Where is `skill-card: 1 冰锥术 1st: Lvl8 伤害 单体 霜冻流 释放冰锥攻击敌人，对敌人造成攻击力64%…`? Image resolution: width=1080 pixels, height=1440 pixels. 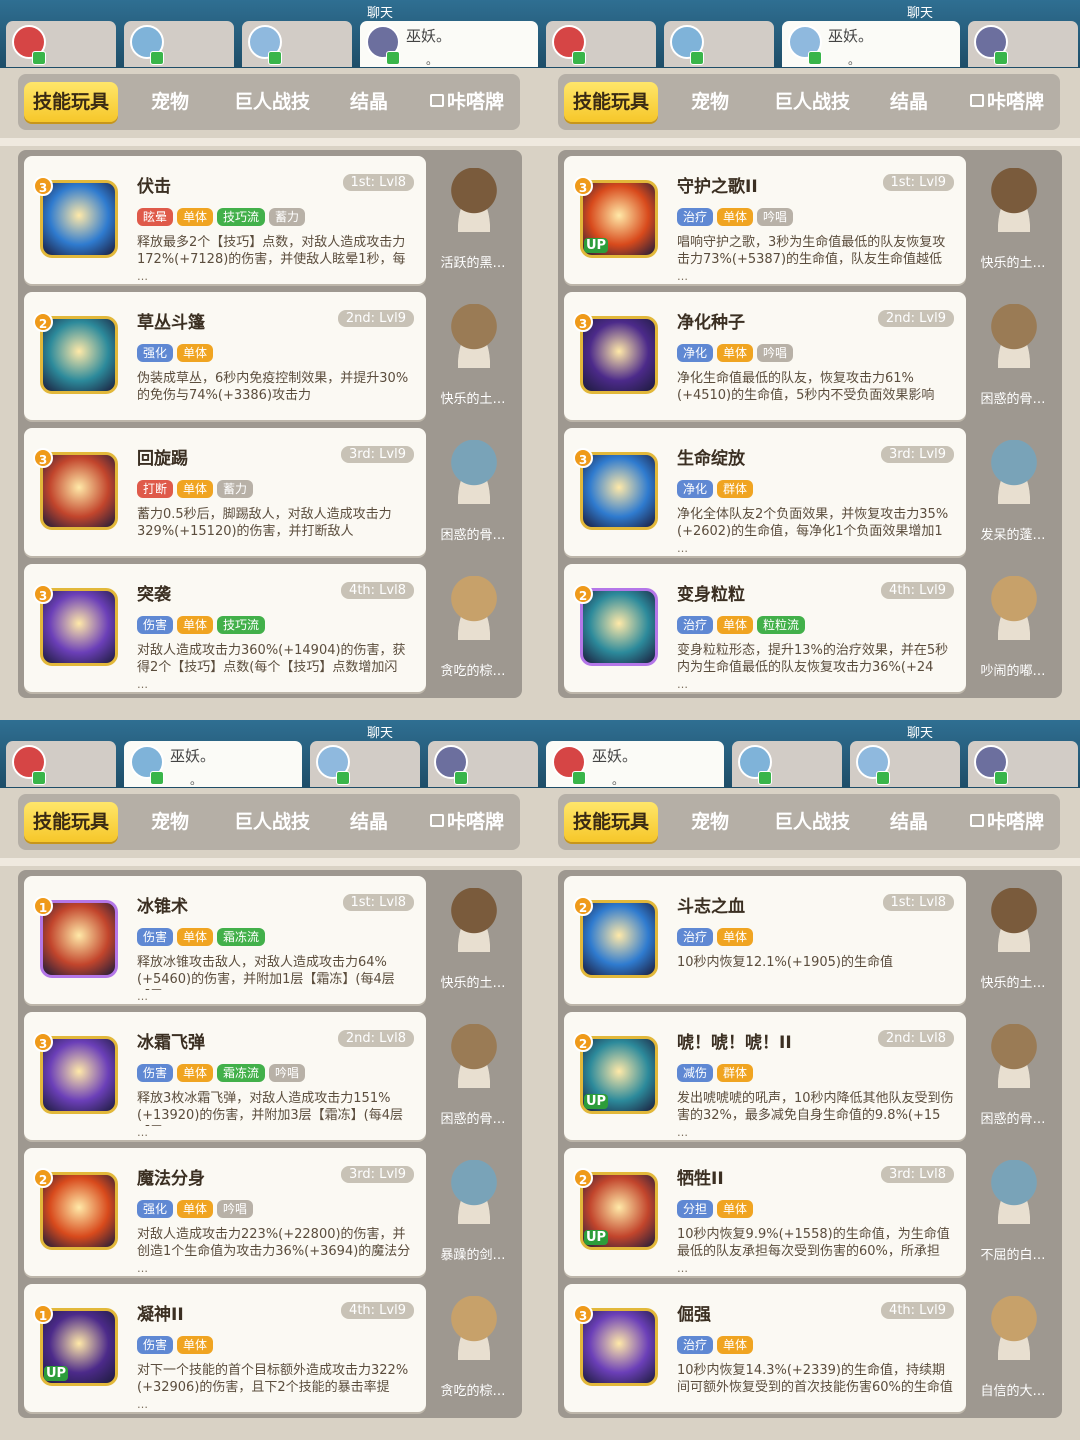 skill-card: 1 冰锥术 1st: Lvl8 伤害 单体 霜冻流 释放冰锥攻击敌人，对敌人造成攻击力64%… is located at coordinates (225, 940).